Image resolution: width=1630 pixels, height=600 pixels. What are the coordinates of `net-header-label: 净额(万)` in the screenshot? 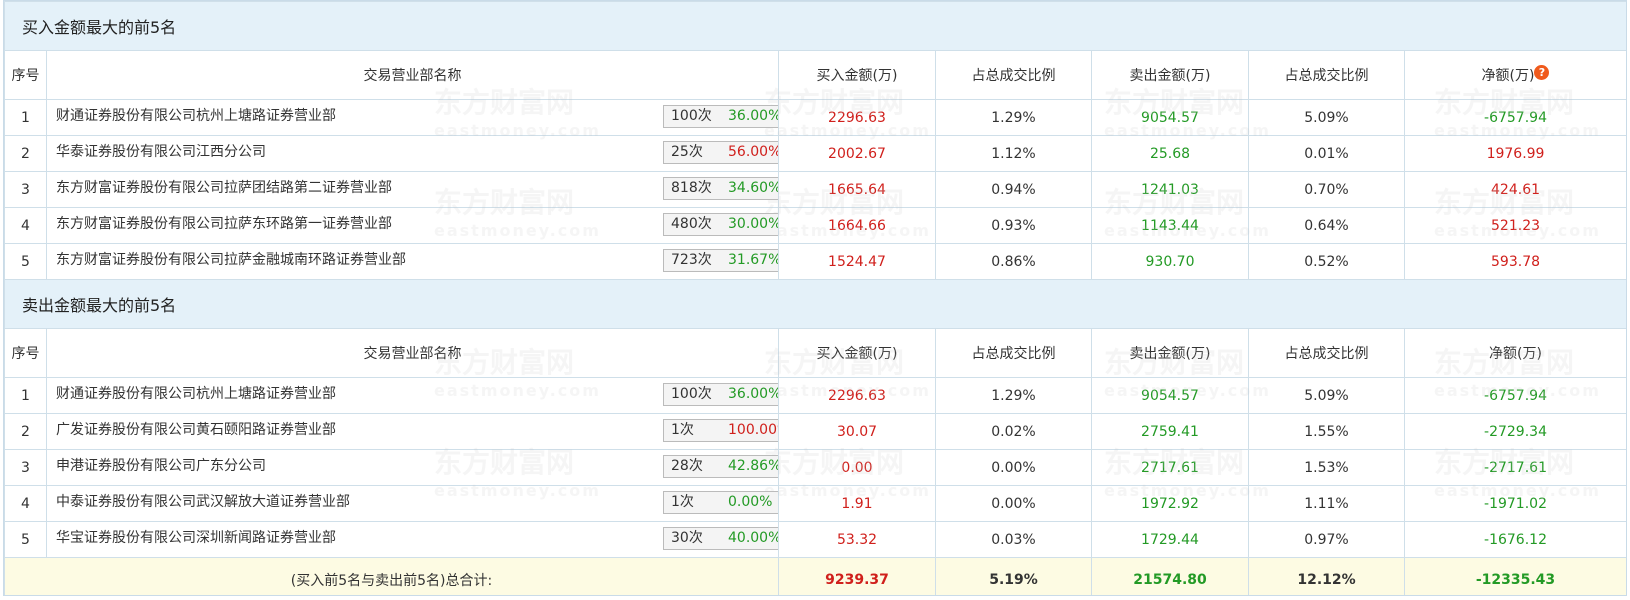 It's located at (1508, 76).